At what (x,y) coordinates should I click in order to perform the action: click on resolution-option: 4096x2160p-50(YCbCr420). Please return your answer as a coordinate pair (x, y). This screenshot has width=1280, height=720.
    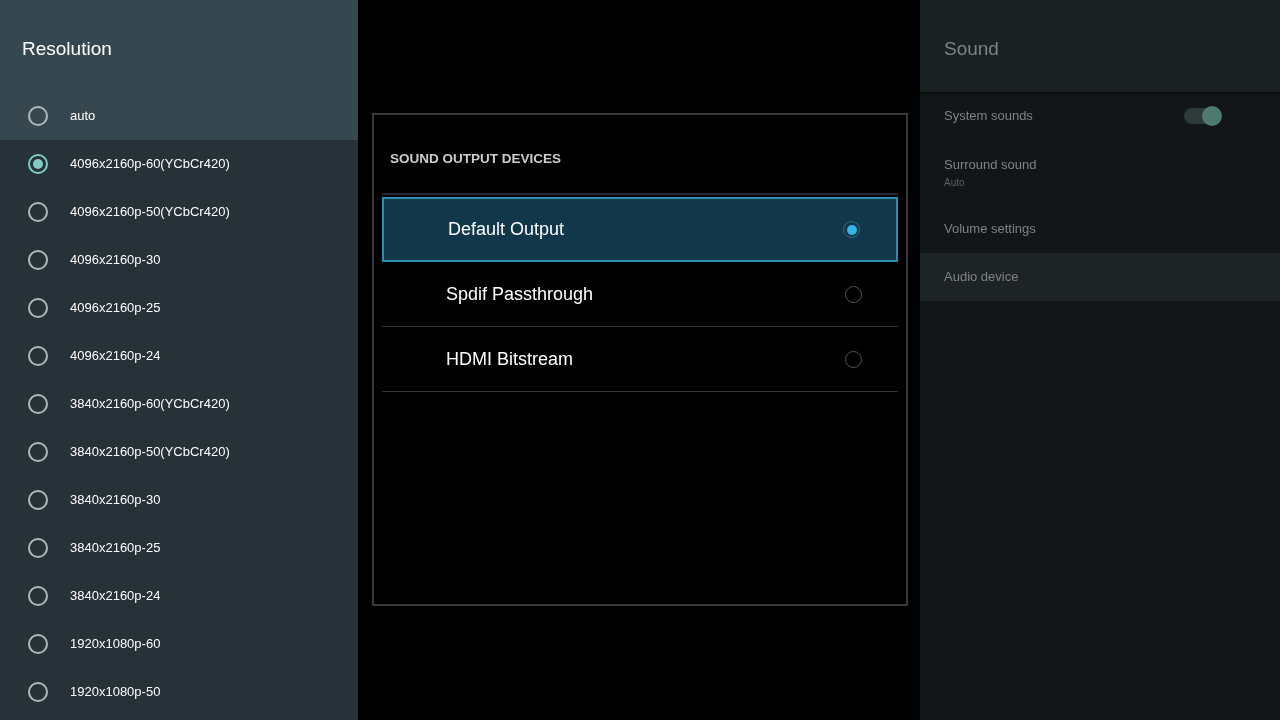
    Looking at the image, I should click on (179, 212).